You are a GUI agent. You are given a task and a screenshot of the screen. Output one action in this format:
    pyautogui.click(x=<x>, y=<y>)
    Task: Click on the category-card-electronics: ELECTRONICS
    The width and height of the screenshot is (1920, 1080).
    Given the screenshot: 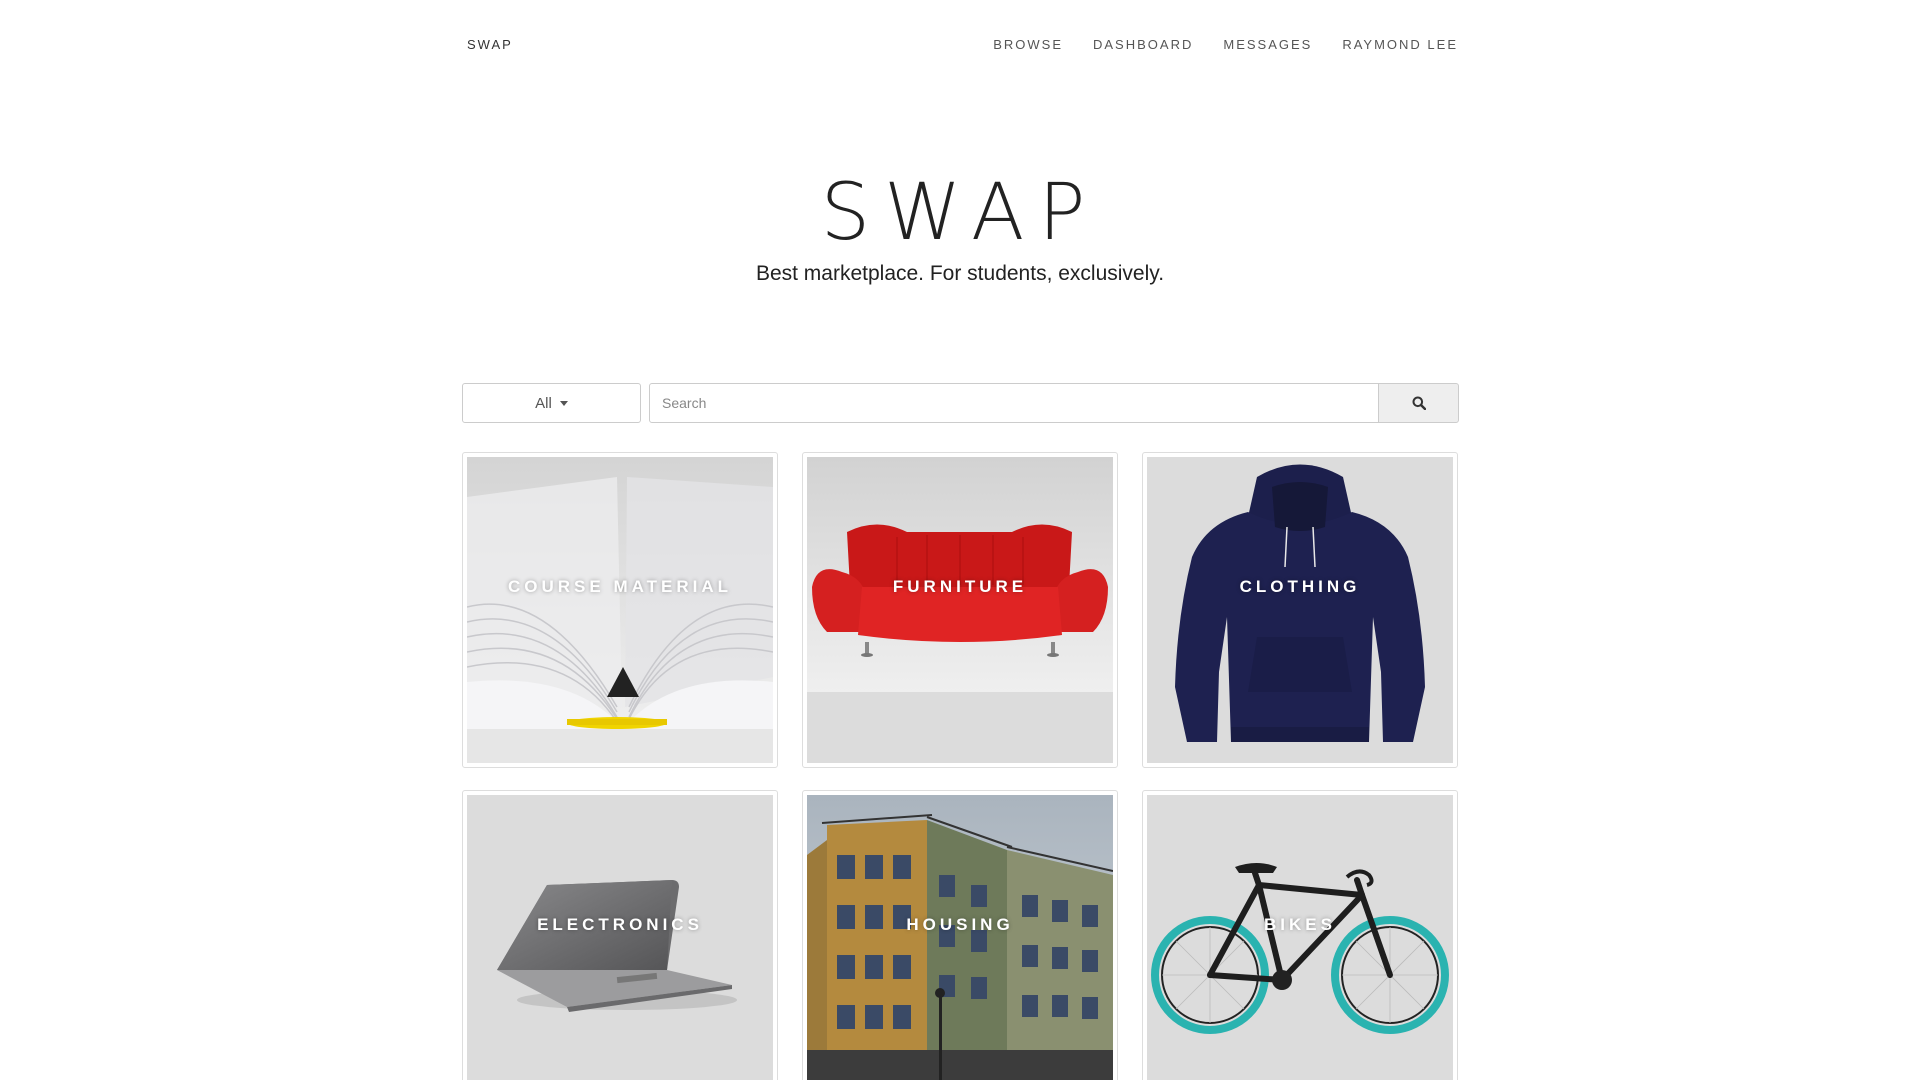 What is the action you would take?
    pyautogui.click(x=620, y=935)
    